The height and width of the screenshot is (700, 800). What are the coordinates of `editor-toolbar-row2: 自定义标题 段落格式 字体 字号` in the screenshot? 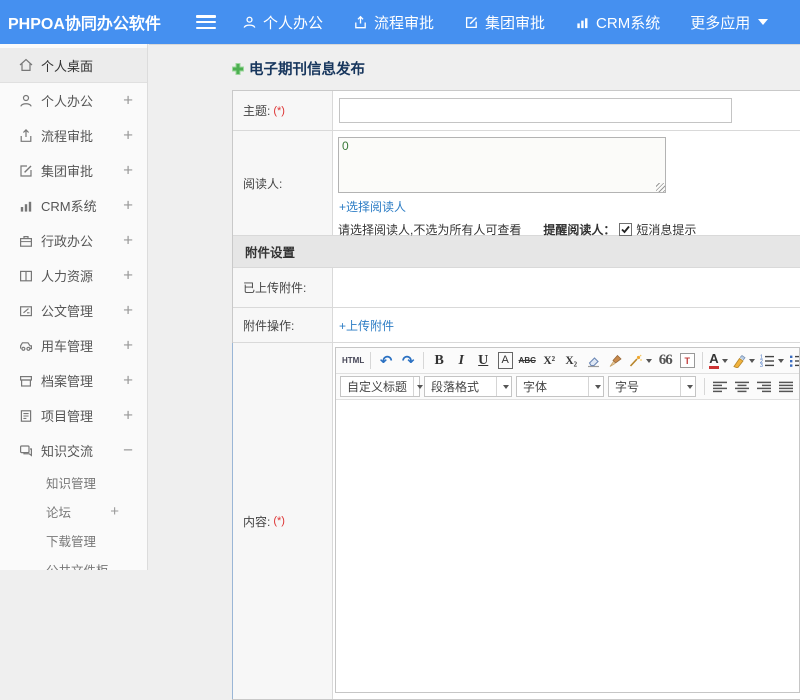 It's located at (567, 387).